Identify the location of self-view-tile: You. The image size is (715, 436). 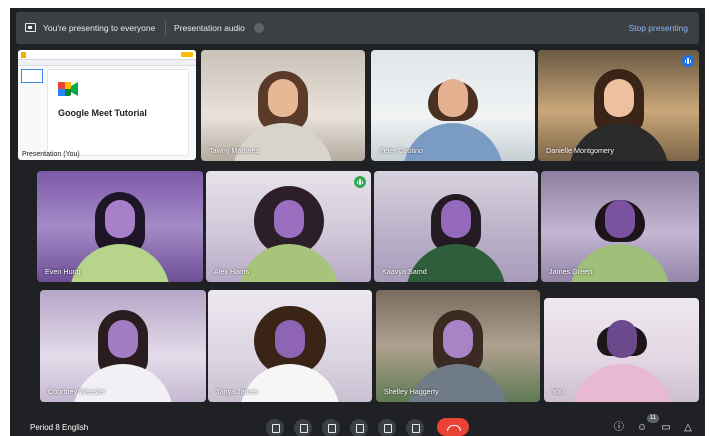
(621, 350).